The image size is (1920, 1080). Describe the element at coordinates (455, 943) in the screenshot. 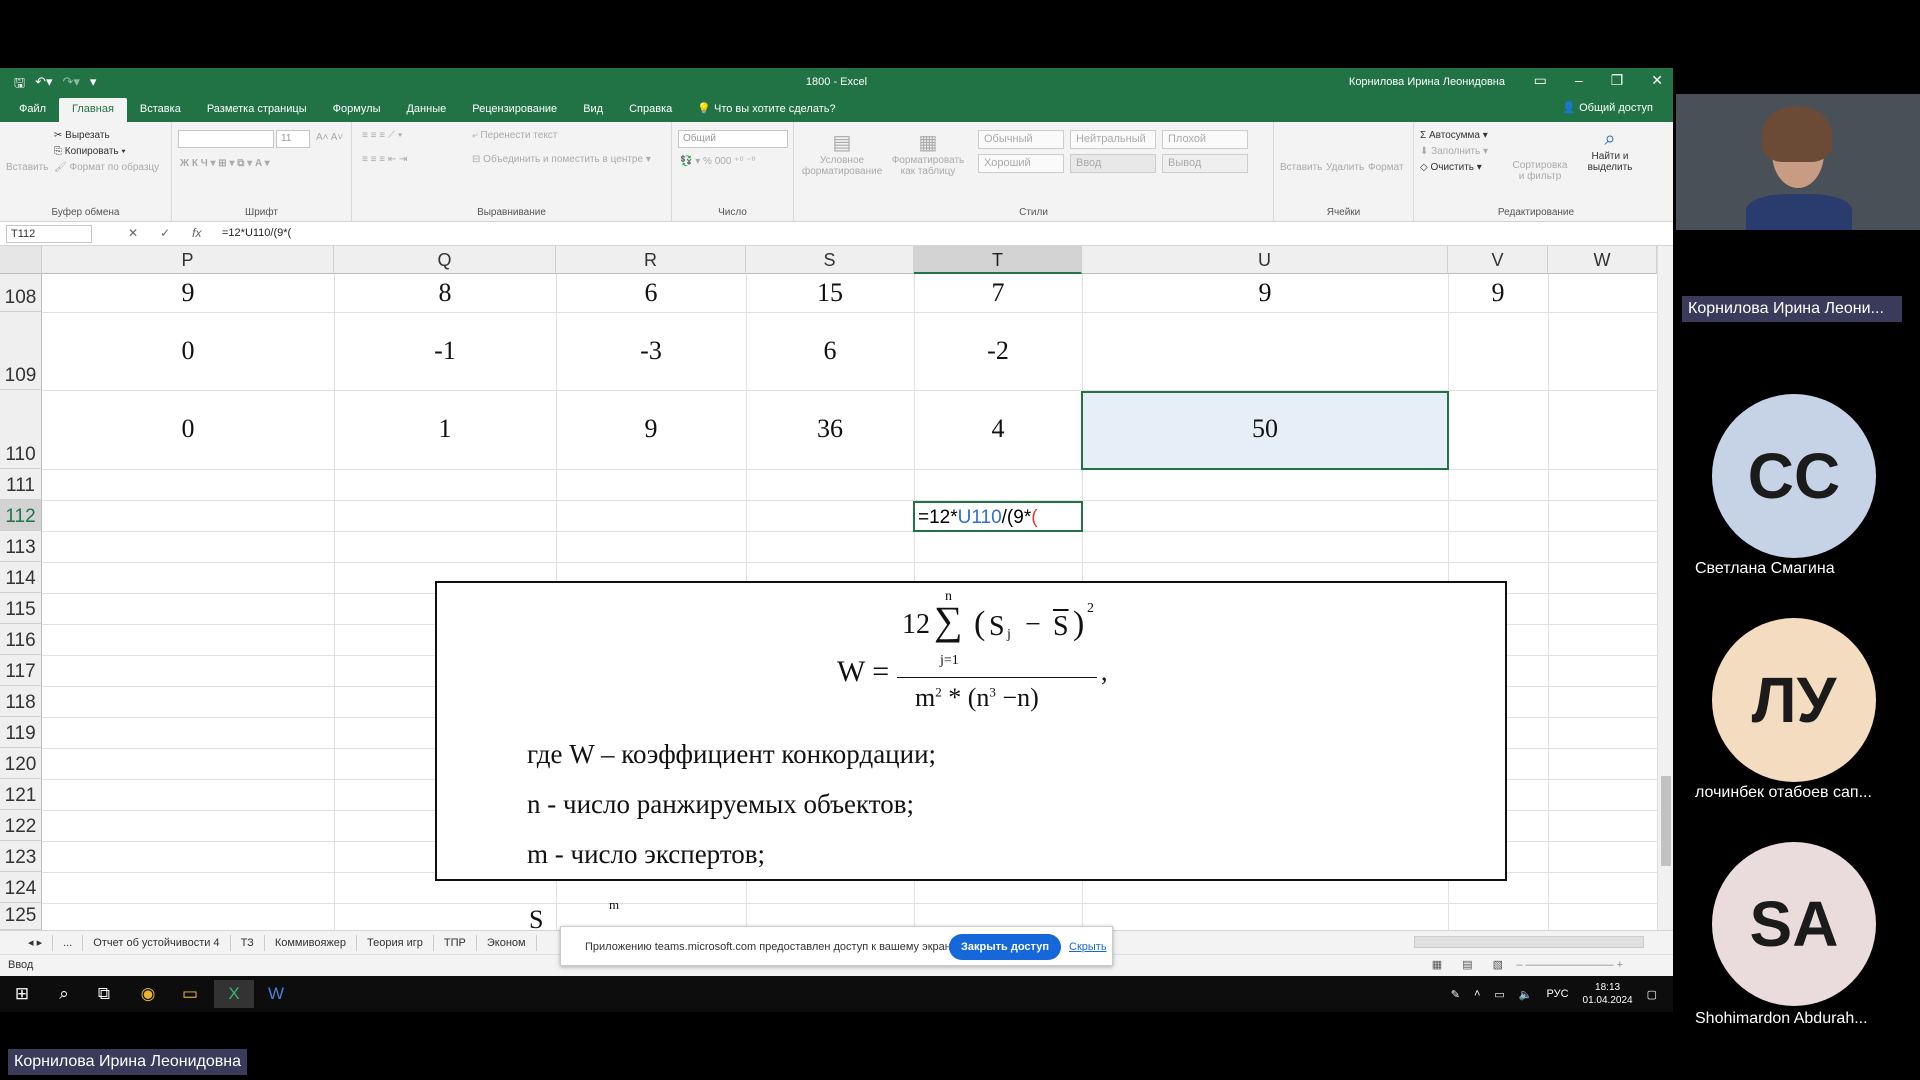

I see `sheet-tab: ТПР` at that location.